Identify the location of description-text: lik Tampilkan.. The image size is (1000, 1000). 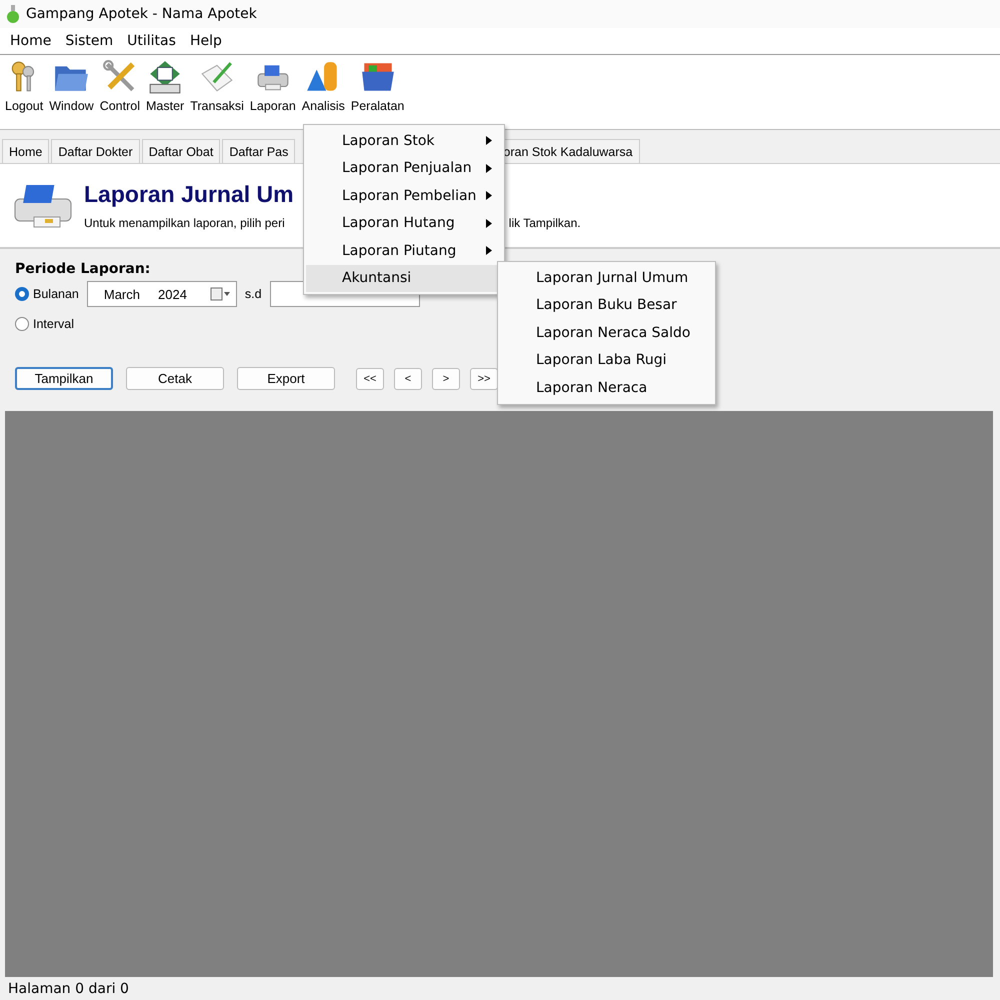
(544, 223).